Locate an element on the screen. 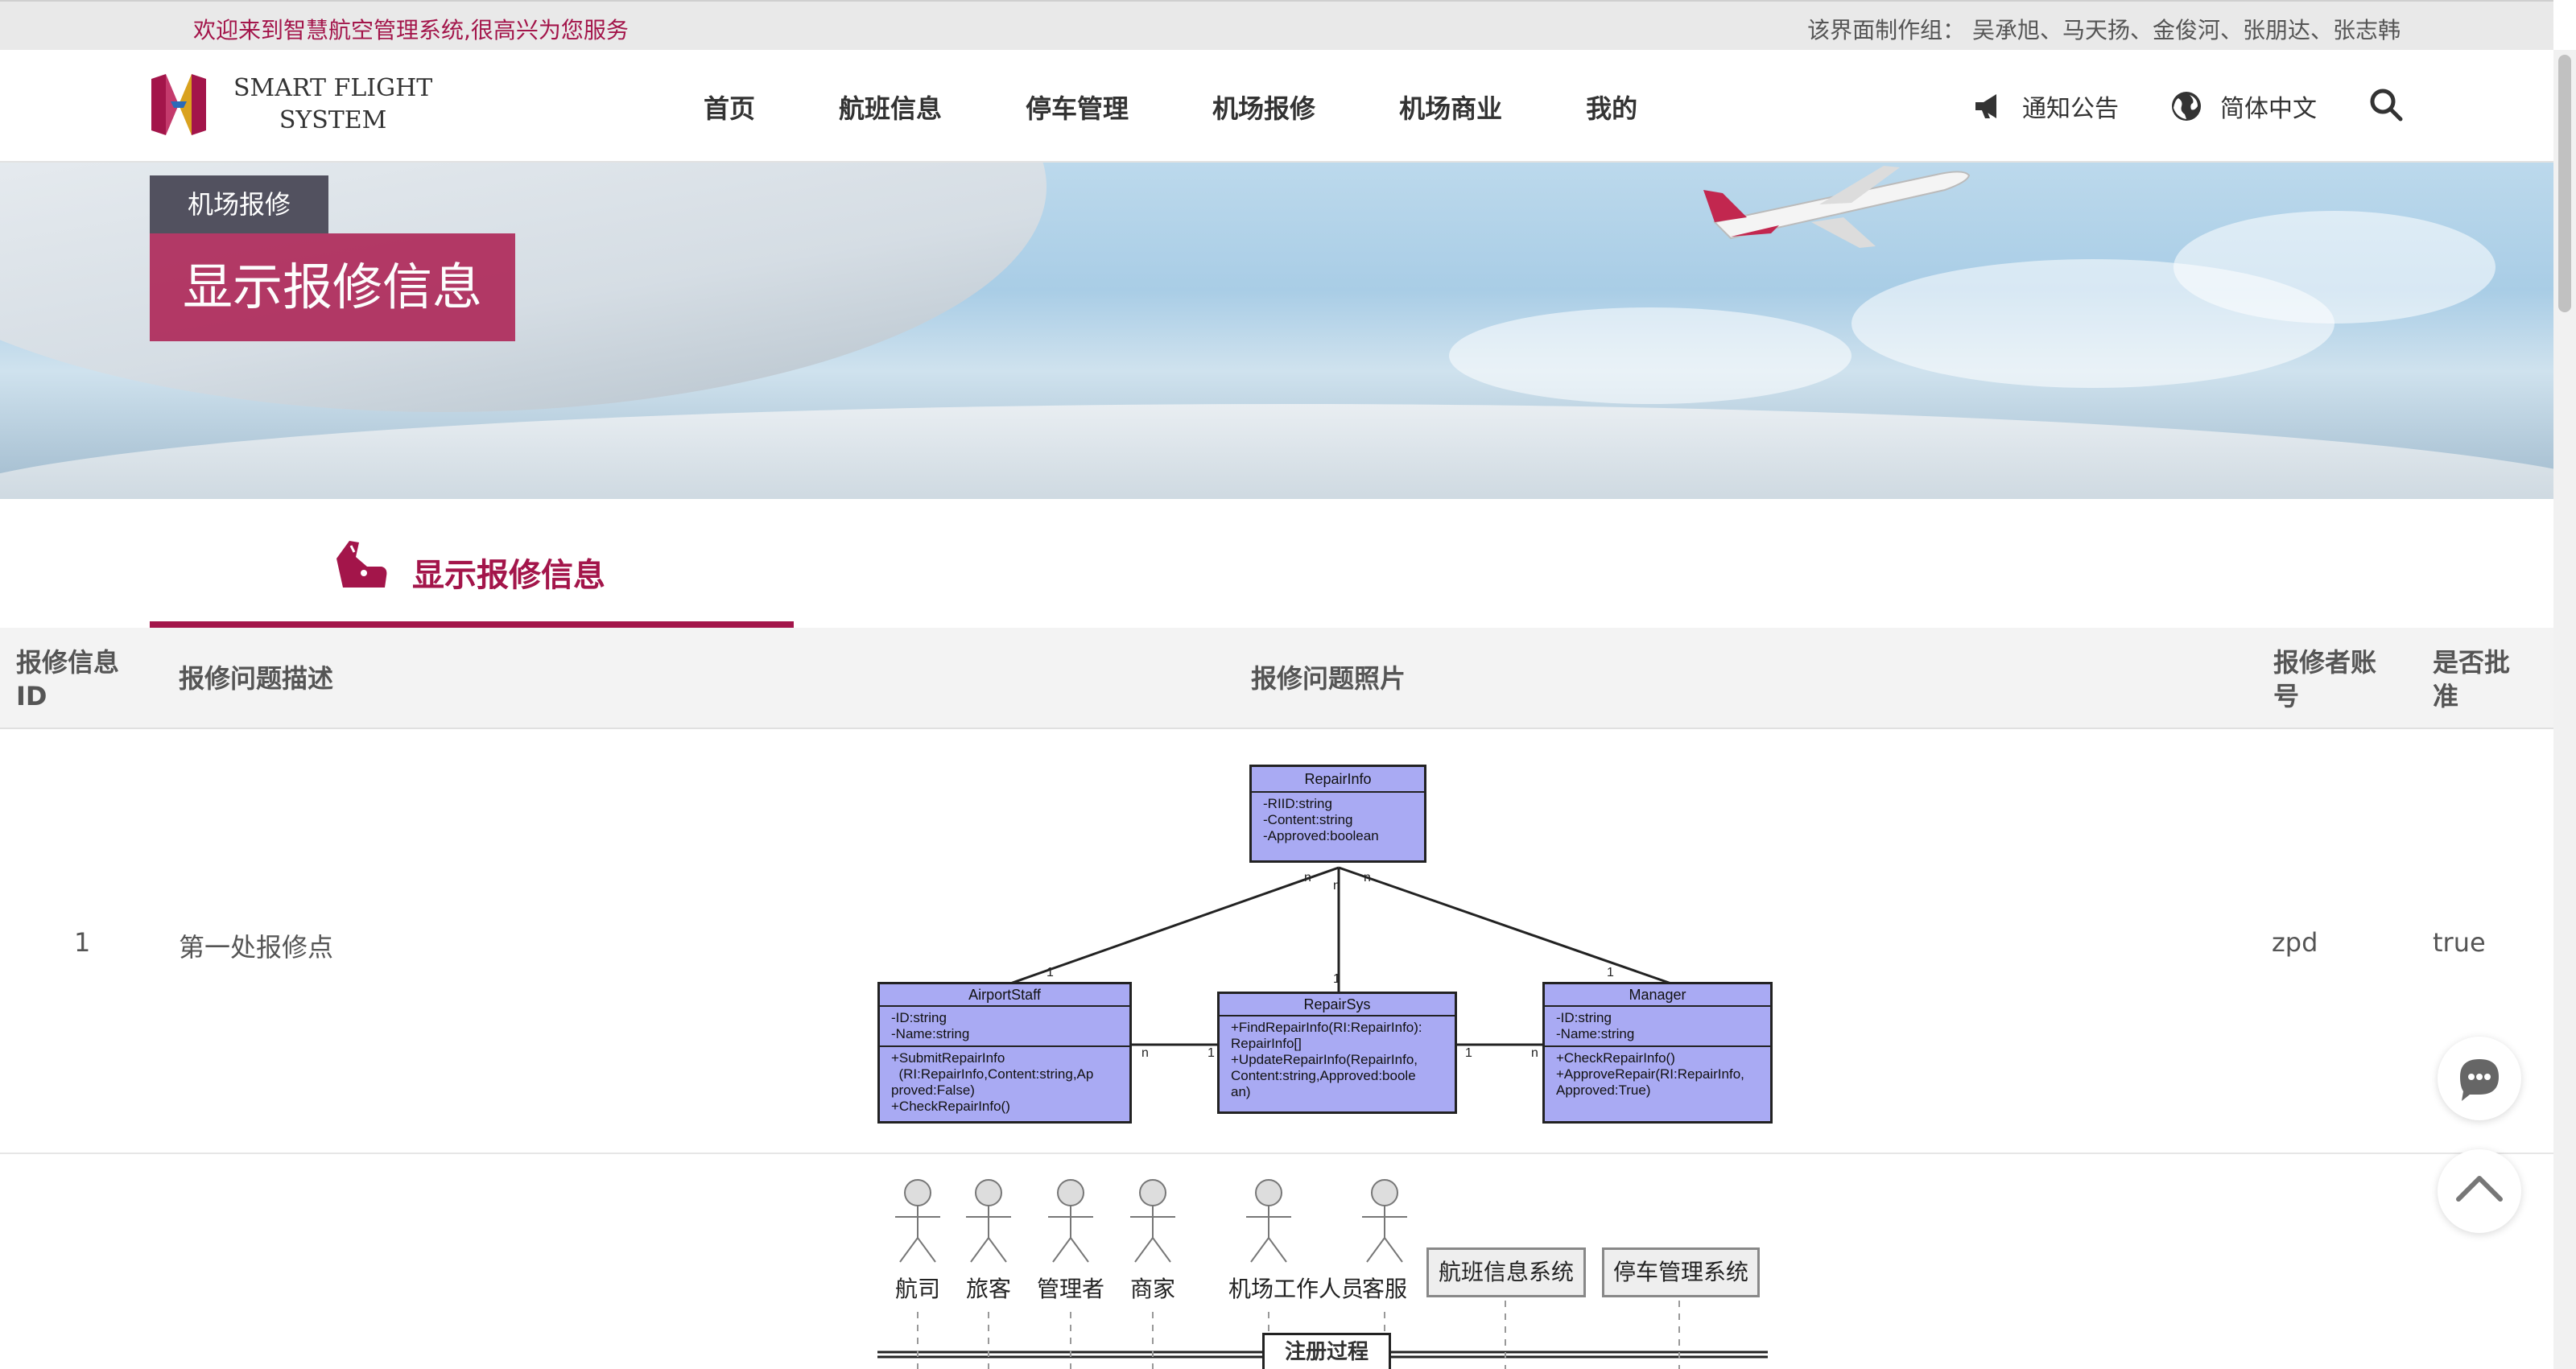 The height and width of the screenshot is (1369, 2576). language-selector: 简体中文 is located at coordinates (2243, 106).